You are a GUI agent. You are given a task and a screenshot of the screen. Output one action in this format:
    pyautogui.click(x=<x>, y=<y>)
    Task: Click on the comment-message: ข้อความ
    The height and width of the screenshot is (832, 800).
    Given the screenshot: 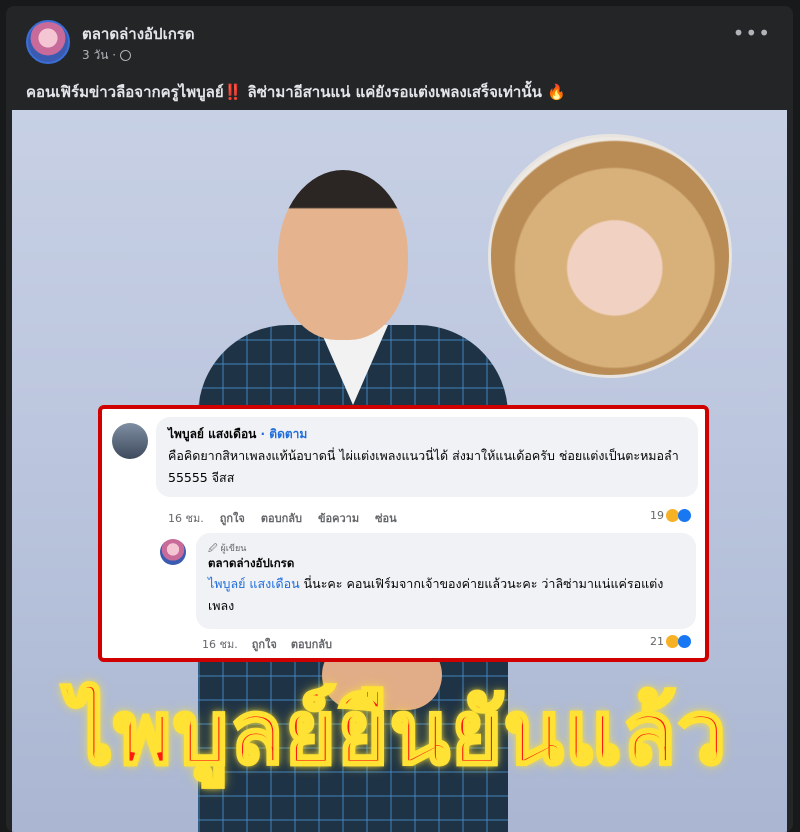 What is the action you would take?
    pyautogui.click(x=338, y=518)
    